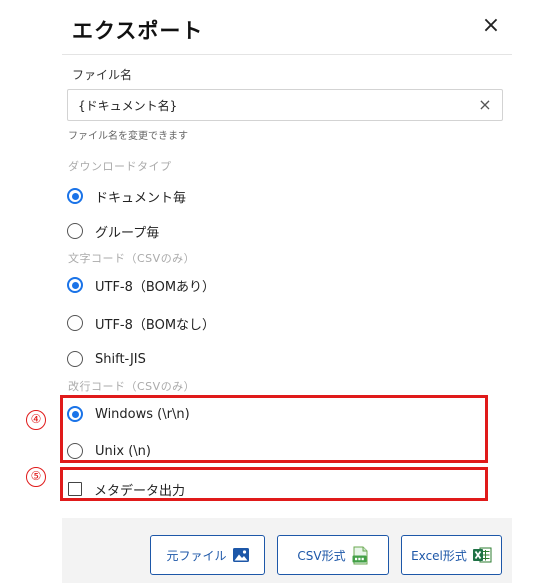 The height and width of the screenshot is (583, 560). Describe the element at coordinates (120, 359) in the screenshot. I see `option-label: Shift-JIS` at that location.